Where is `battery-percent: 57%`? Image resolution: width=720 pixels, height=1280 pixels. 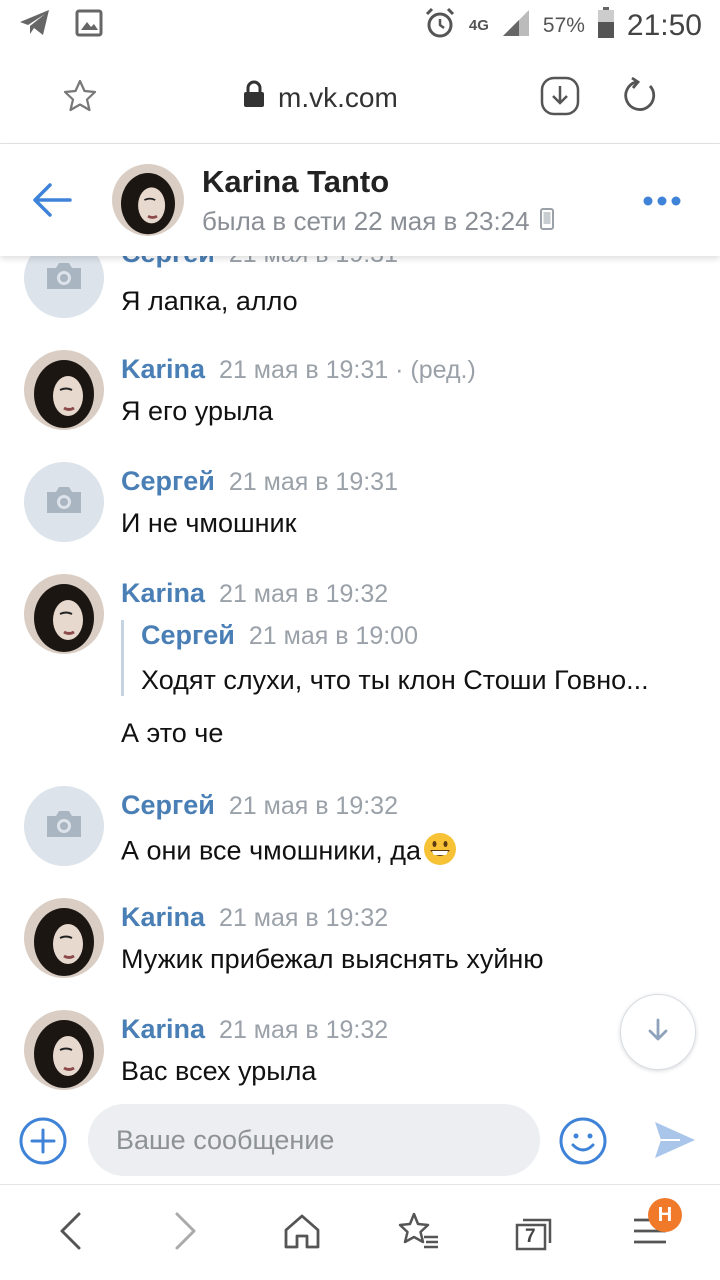 battery-percent: 57% is located at coordinates (563, 25).